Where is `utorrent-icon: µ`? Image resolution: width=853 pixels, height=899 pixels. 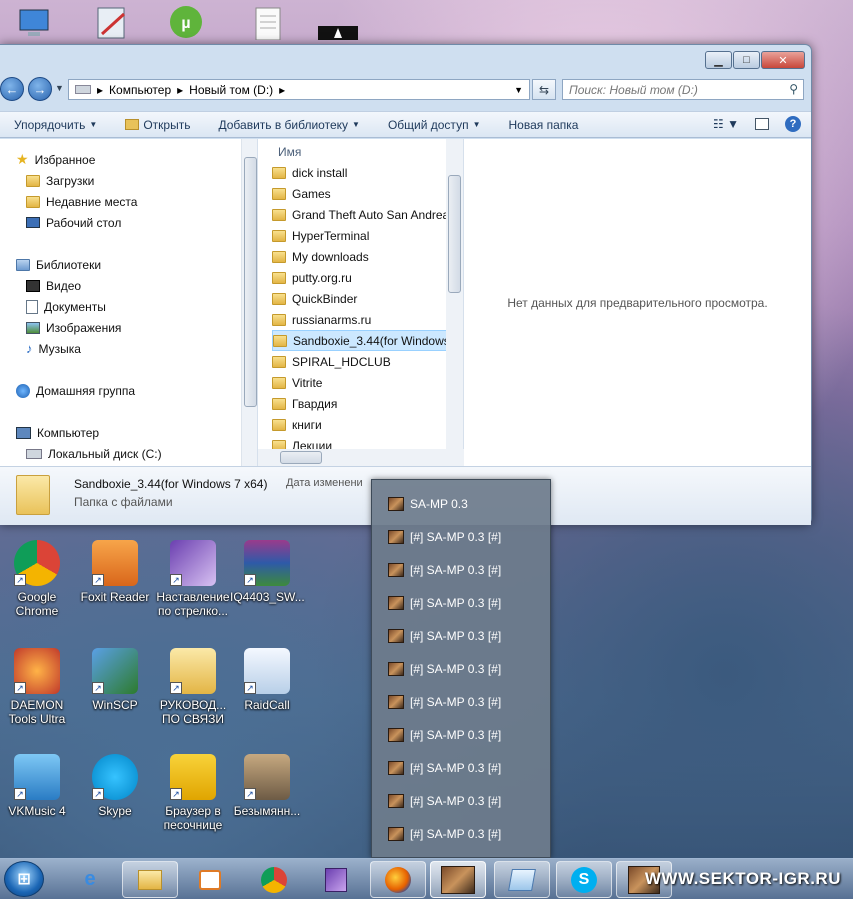 utorrent-icon: µ is located at coordinates (186, 22).